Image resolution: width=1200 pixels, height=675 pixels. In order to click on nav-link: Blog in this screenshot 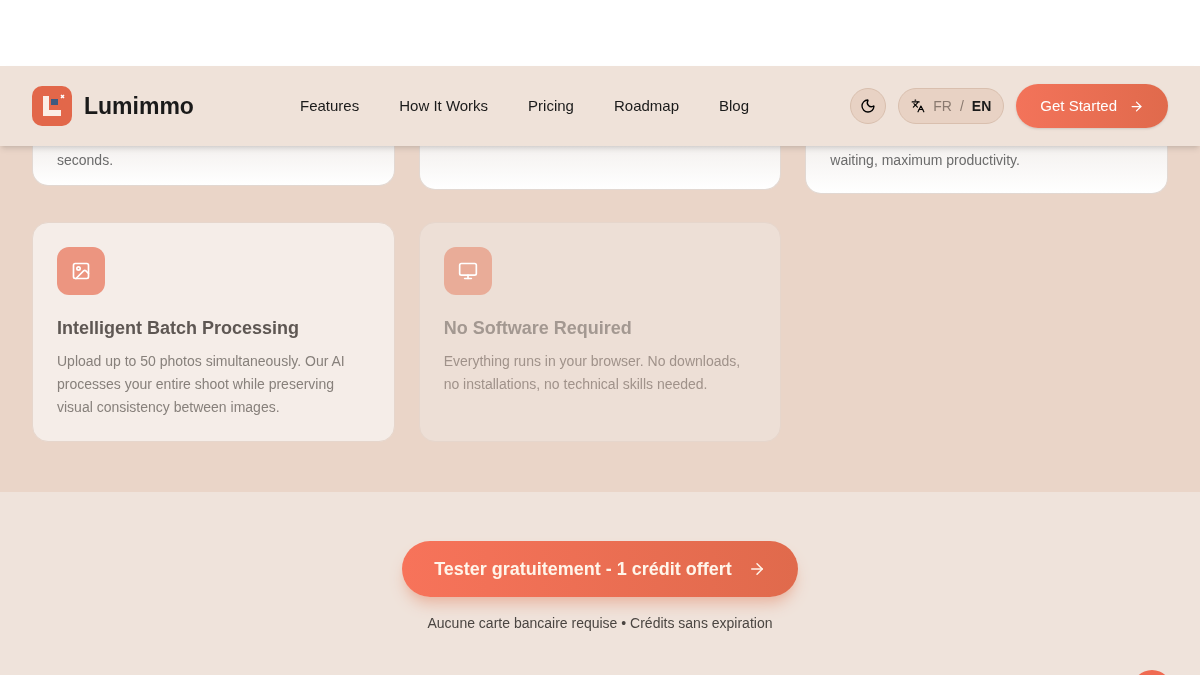, I will do `click(734, 106)`.